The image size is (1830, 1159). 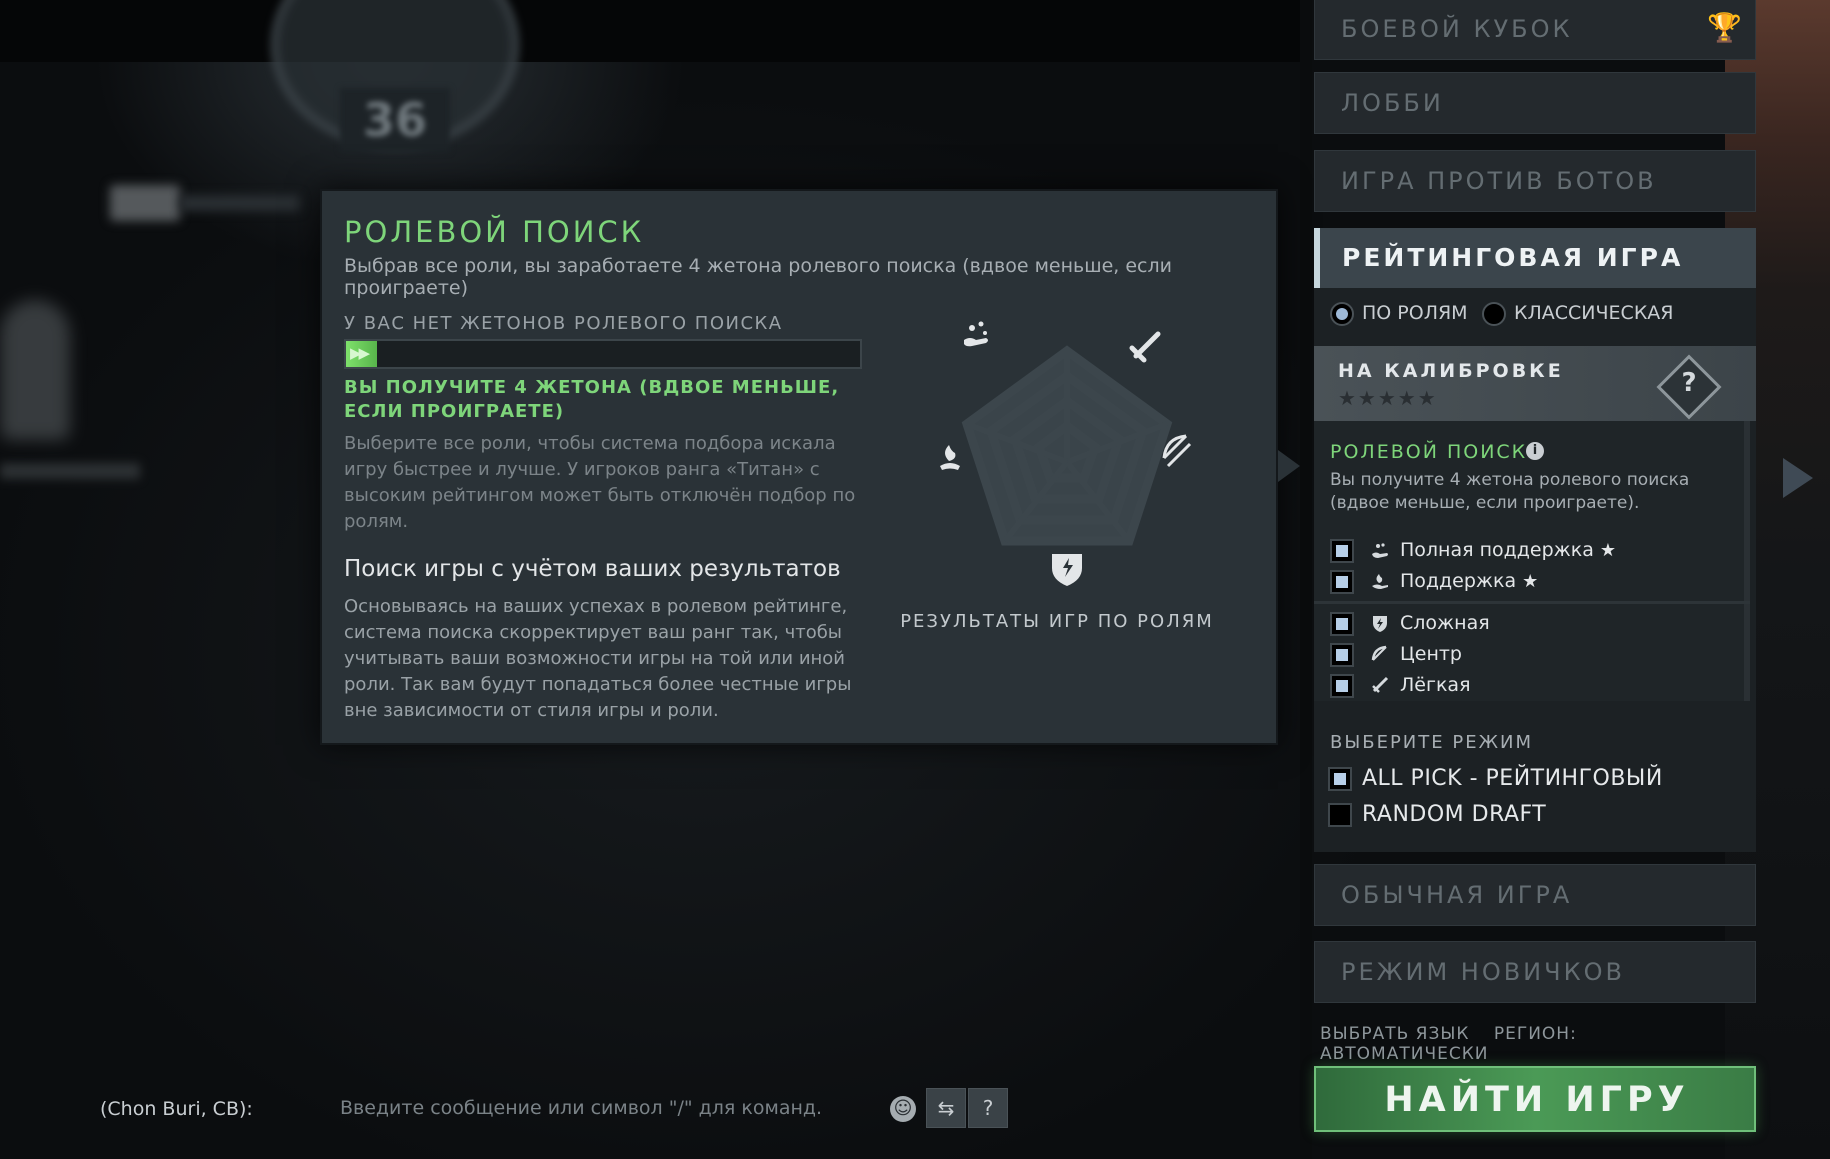 I want to click on mode-label: ALL PICK - РЕЙТИНГОВЫЙ, so click(x=1512, y=778).